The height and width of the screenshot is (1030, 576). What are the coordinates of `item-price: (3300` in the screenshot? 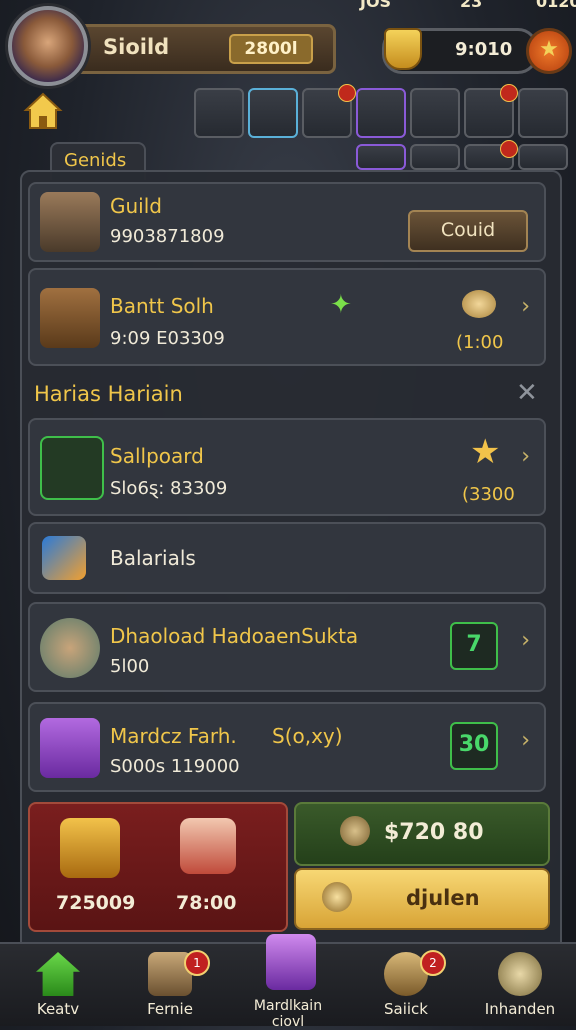 It's located at (488, 494).